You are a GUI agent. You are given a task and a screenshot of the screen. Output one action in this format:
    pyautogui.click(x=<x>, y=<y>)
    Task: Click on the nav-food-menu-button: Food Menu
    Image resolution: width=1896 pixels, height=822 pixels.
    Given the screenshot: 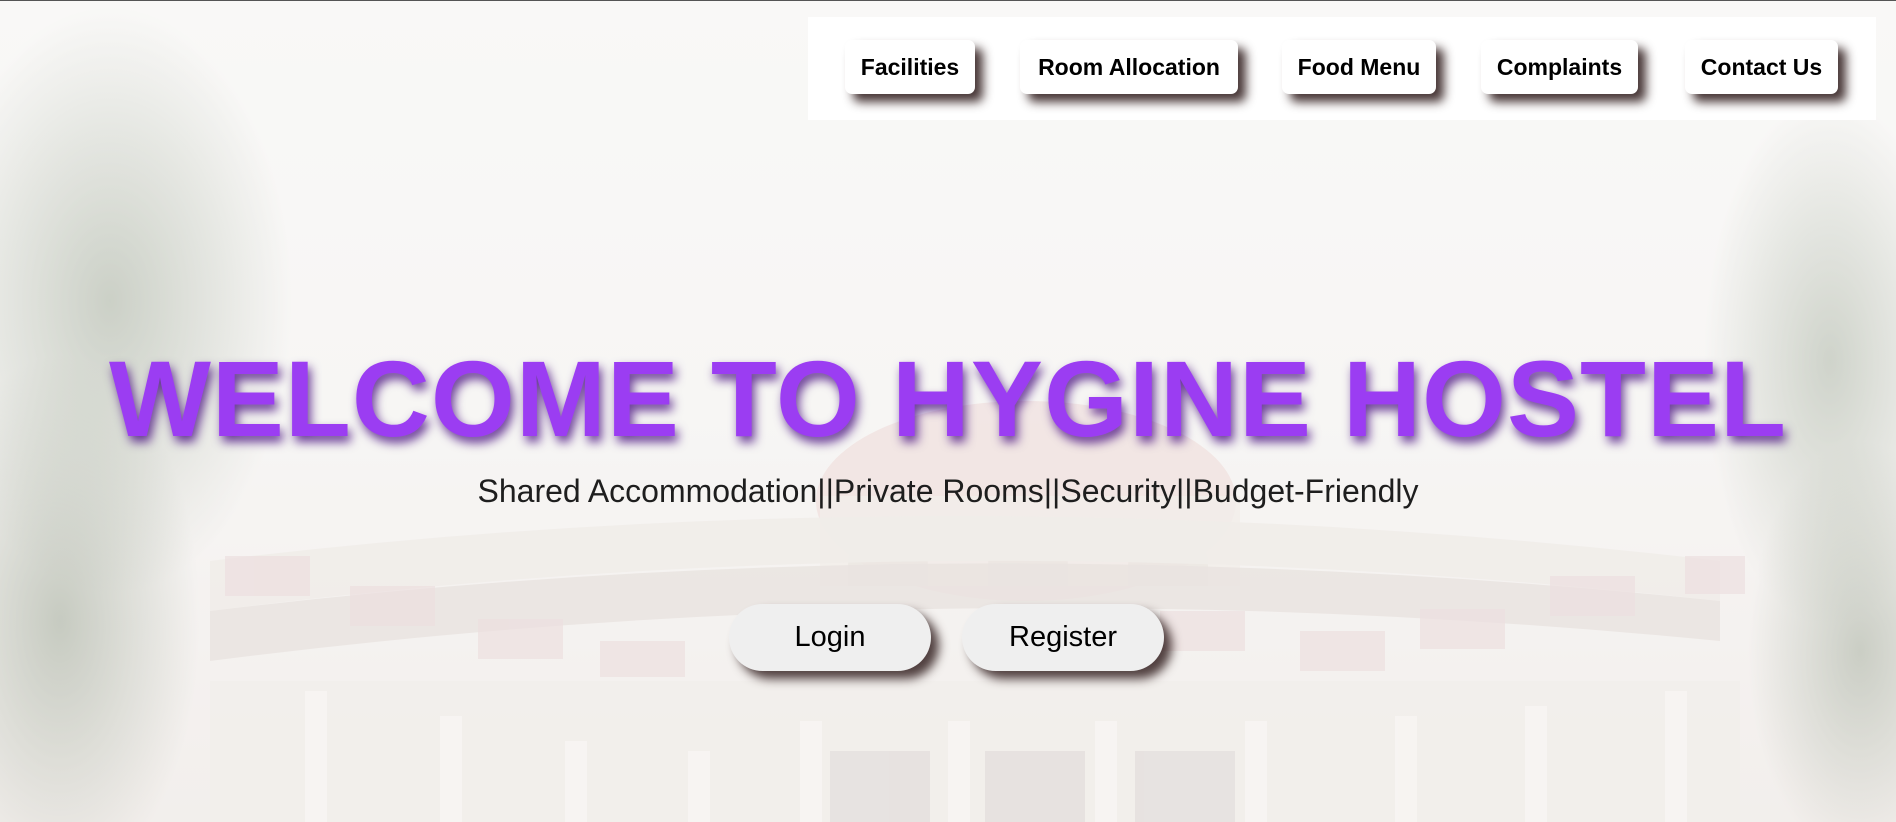 What is the action you would take?
    pyautogui.click(x=1359, y=67)
    